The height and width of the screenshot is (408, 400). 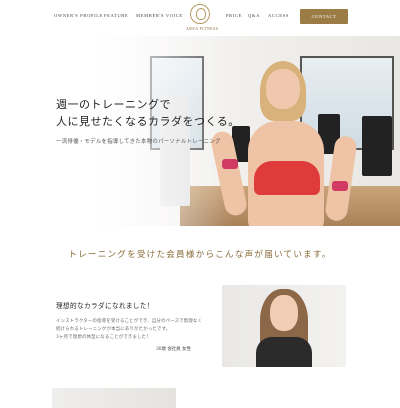 What do you see at coordinates (113, 329) in the screenshot?
I see `voice-body-line: 続けられるトレーニングが本当にありがたかったです。` at bounding box center [113, 329].